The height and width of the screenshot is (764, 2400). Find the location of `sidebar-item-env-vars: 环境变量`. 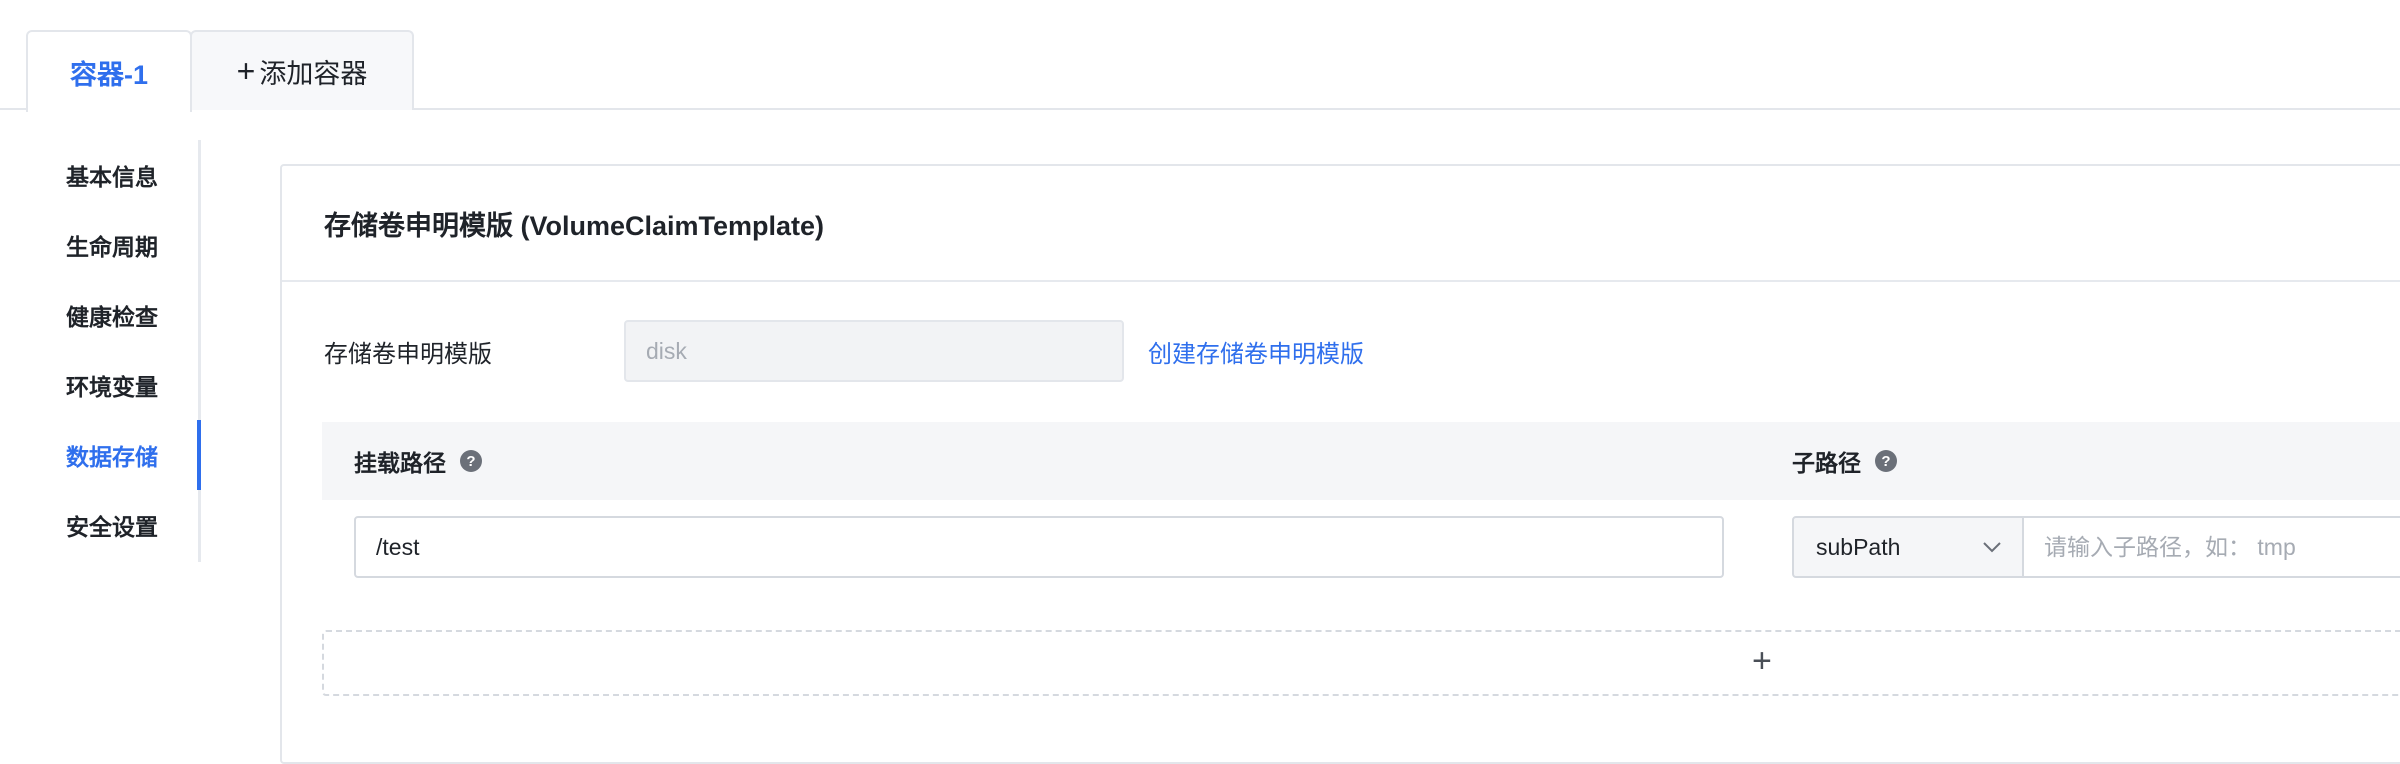

sidebar-item-env-vars: 环境变量 is located at coordinates (134, 385).